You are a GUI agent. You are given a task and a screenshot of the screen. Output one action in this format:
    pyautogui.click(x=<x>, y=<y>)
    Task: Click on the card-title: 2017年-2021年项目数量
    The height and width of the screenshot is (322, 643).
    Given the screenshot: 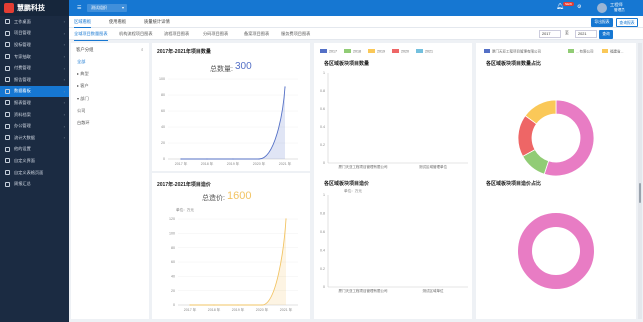 What is the action you would take?
    pyautogui.click(x=184, y=52)
    